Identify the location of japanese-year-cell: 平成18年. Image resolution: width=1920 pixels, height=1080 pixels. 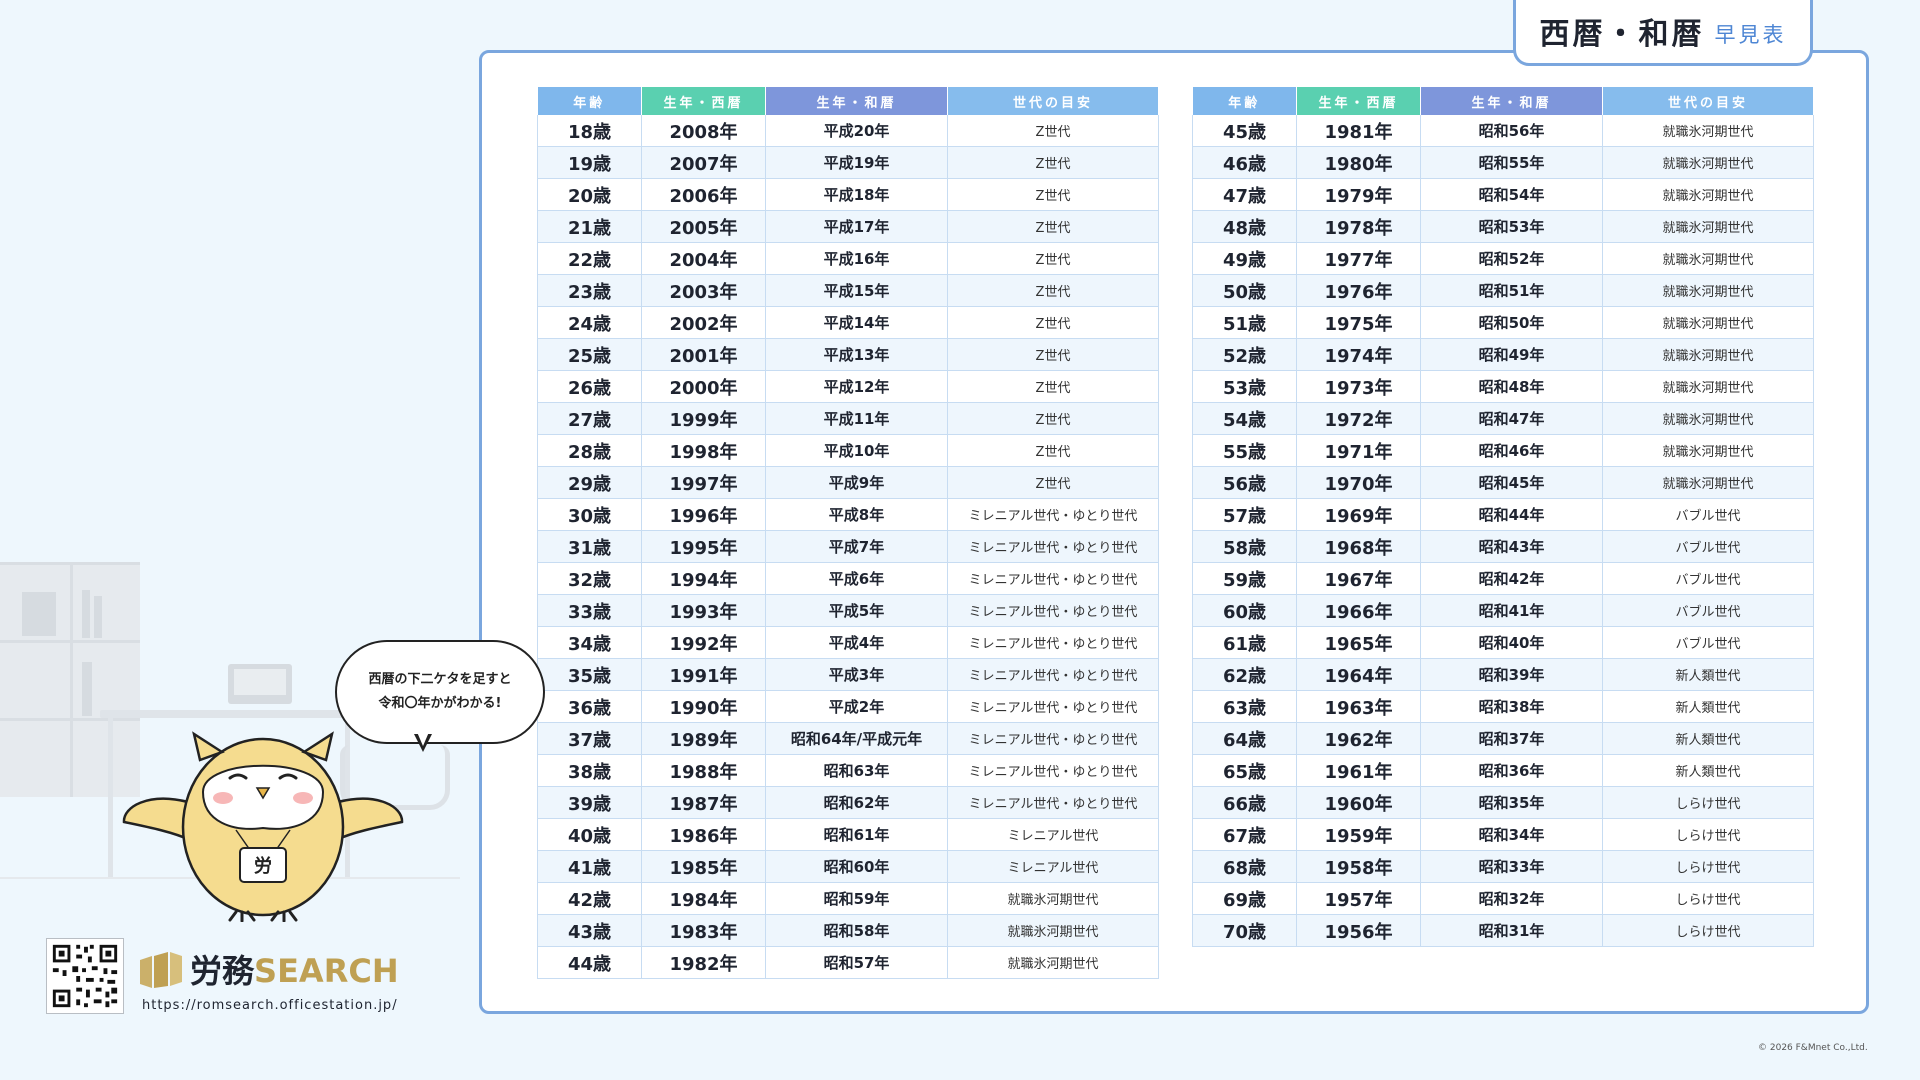
(856, 194).